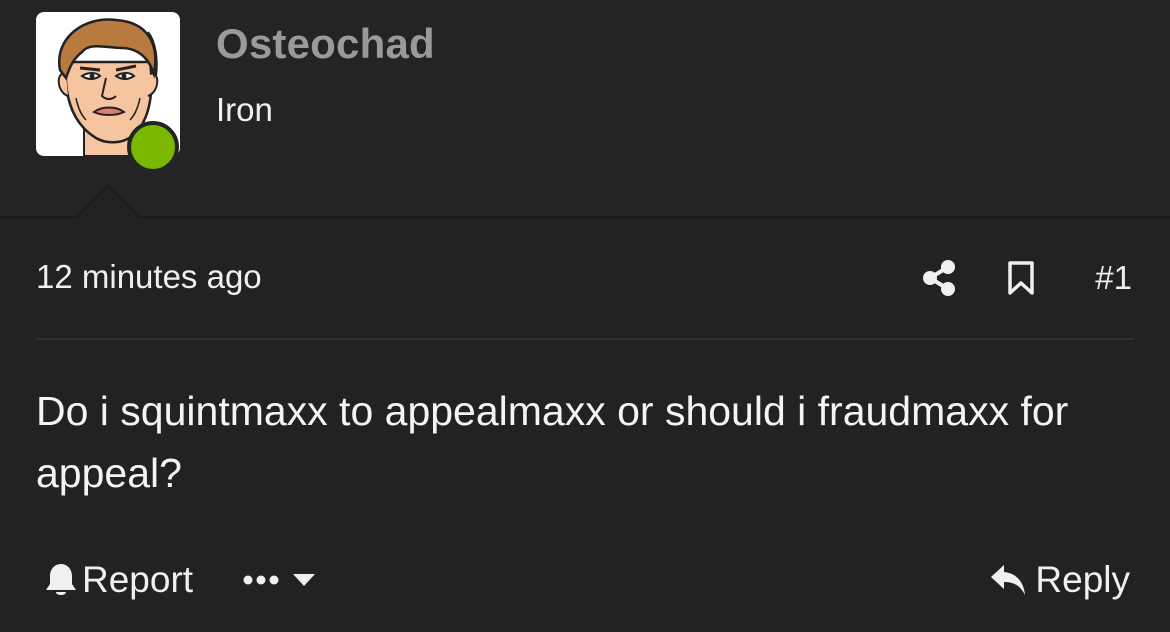  What do you see at coordinates (585, 339) in the screenshot?
I see `divider` at bounding box center [585, 339].